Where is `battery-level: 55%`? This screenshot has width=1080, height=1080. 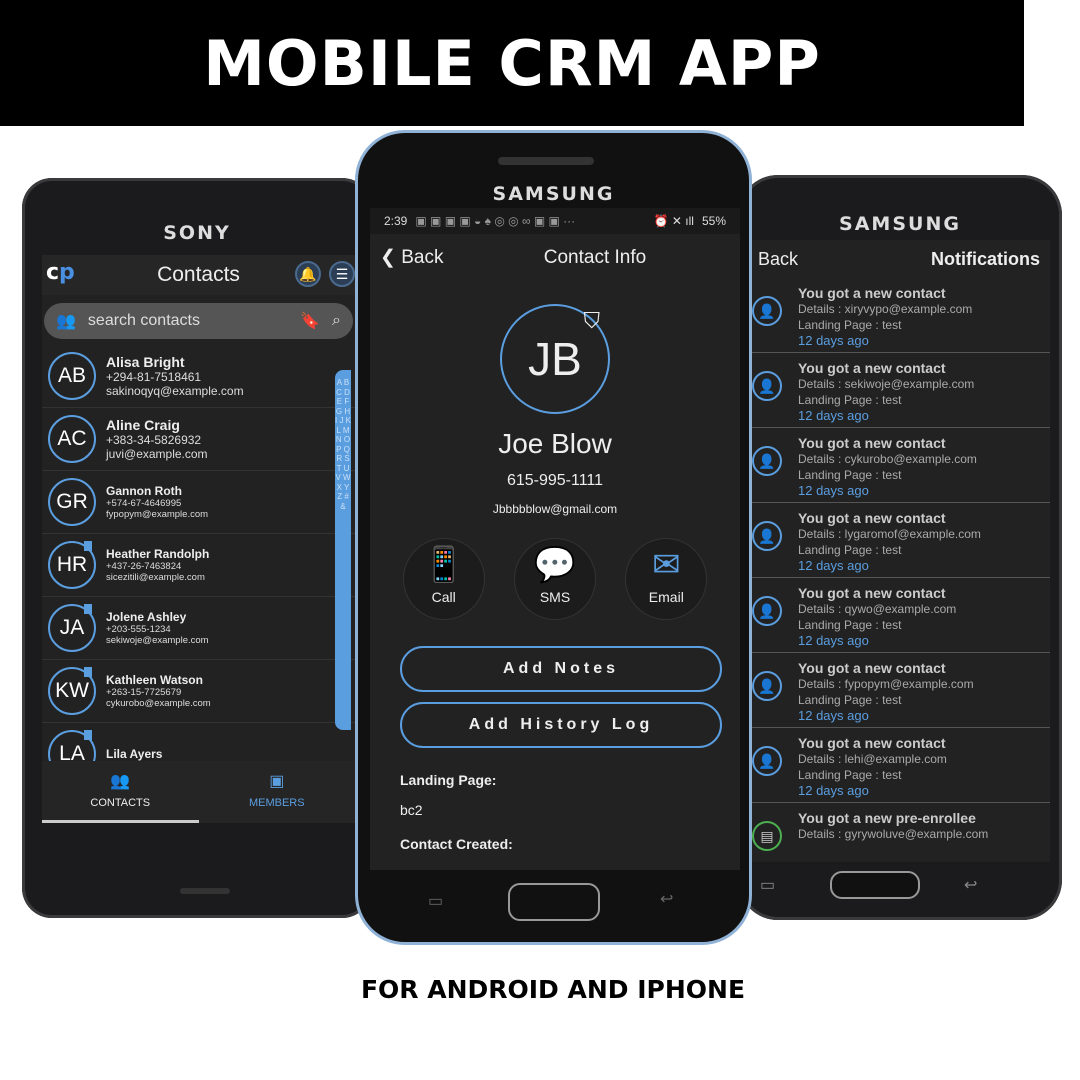 battery-level: 55% is located at coordinates (713, 221).